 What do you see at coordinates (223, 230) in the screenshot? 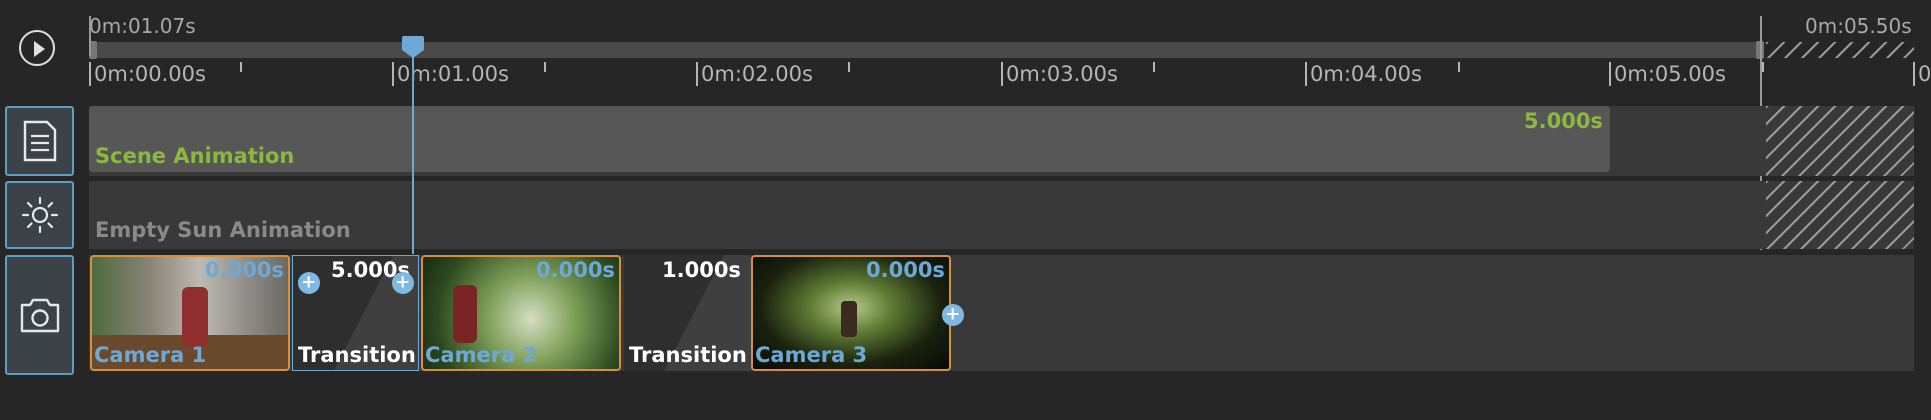
I see `sun-animation-label: Empty Sun Animation` at bounding box center [223, 230].